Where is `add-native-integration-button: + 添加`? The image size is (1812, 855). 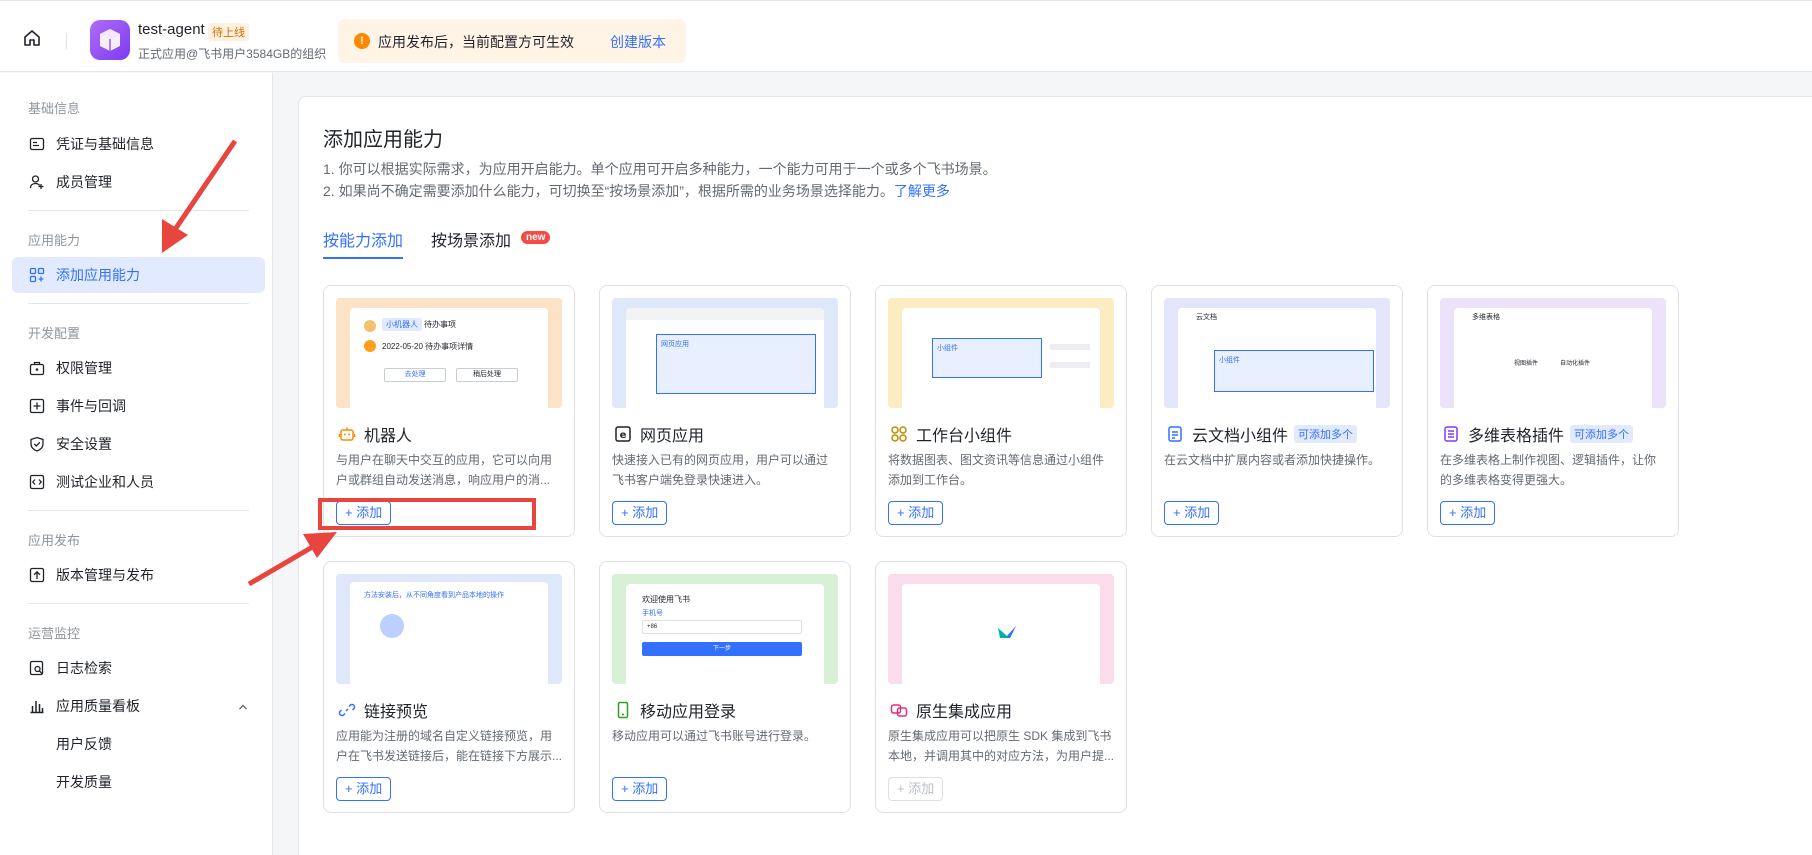 add-native-integration-button: + 添加 is located at coordinates (916, 789).